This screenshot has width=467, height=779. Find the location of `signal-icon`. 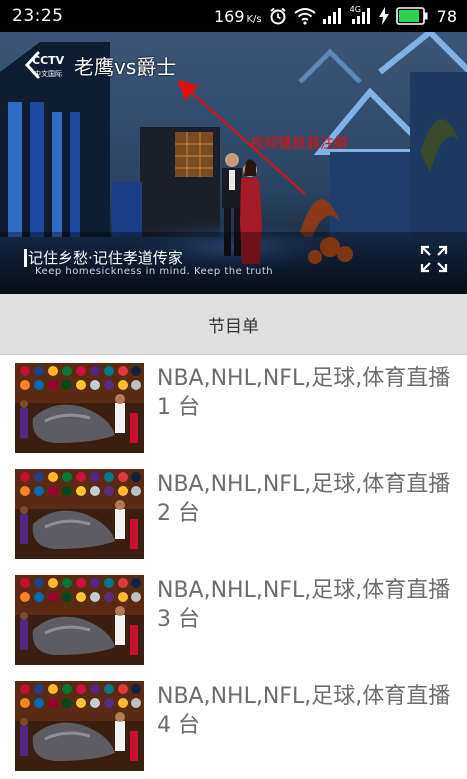

signal-icon is located at coordinates (332, 16).